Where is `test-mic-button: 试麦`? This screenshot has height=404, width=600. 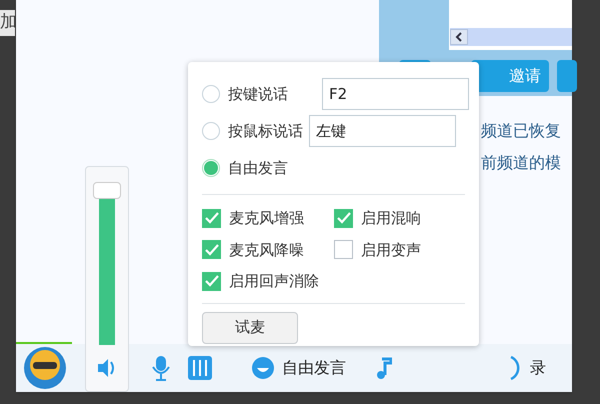
test-mic-button: 试麦 is located at coordinates (250, 328).